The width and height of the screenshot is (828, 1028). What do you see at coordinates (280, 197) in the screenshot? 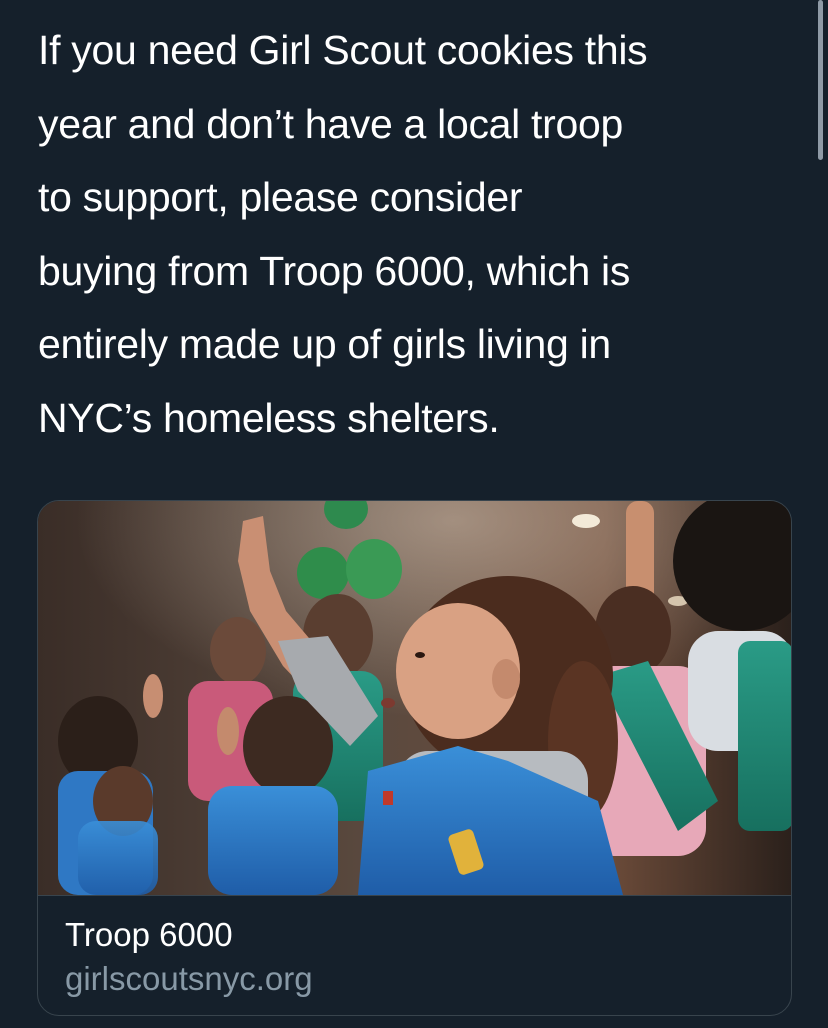
I see `tweet-text-line: to support, please consider` at bounding box center [280, 197].